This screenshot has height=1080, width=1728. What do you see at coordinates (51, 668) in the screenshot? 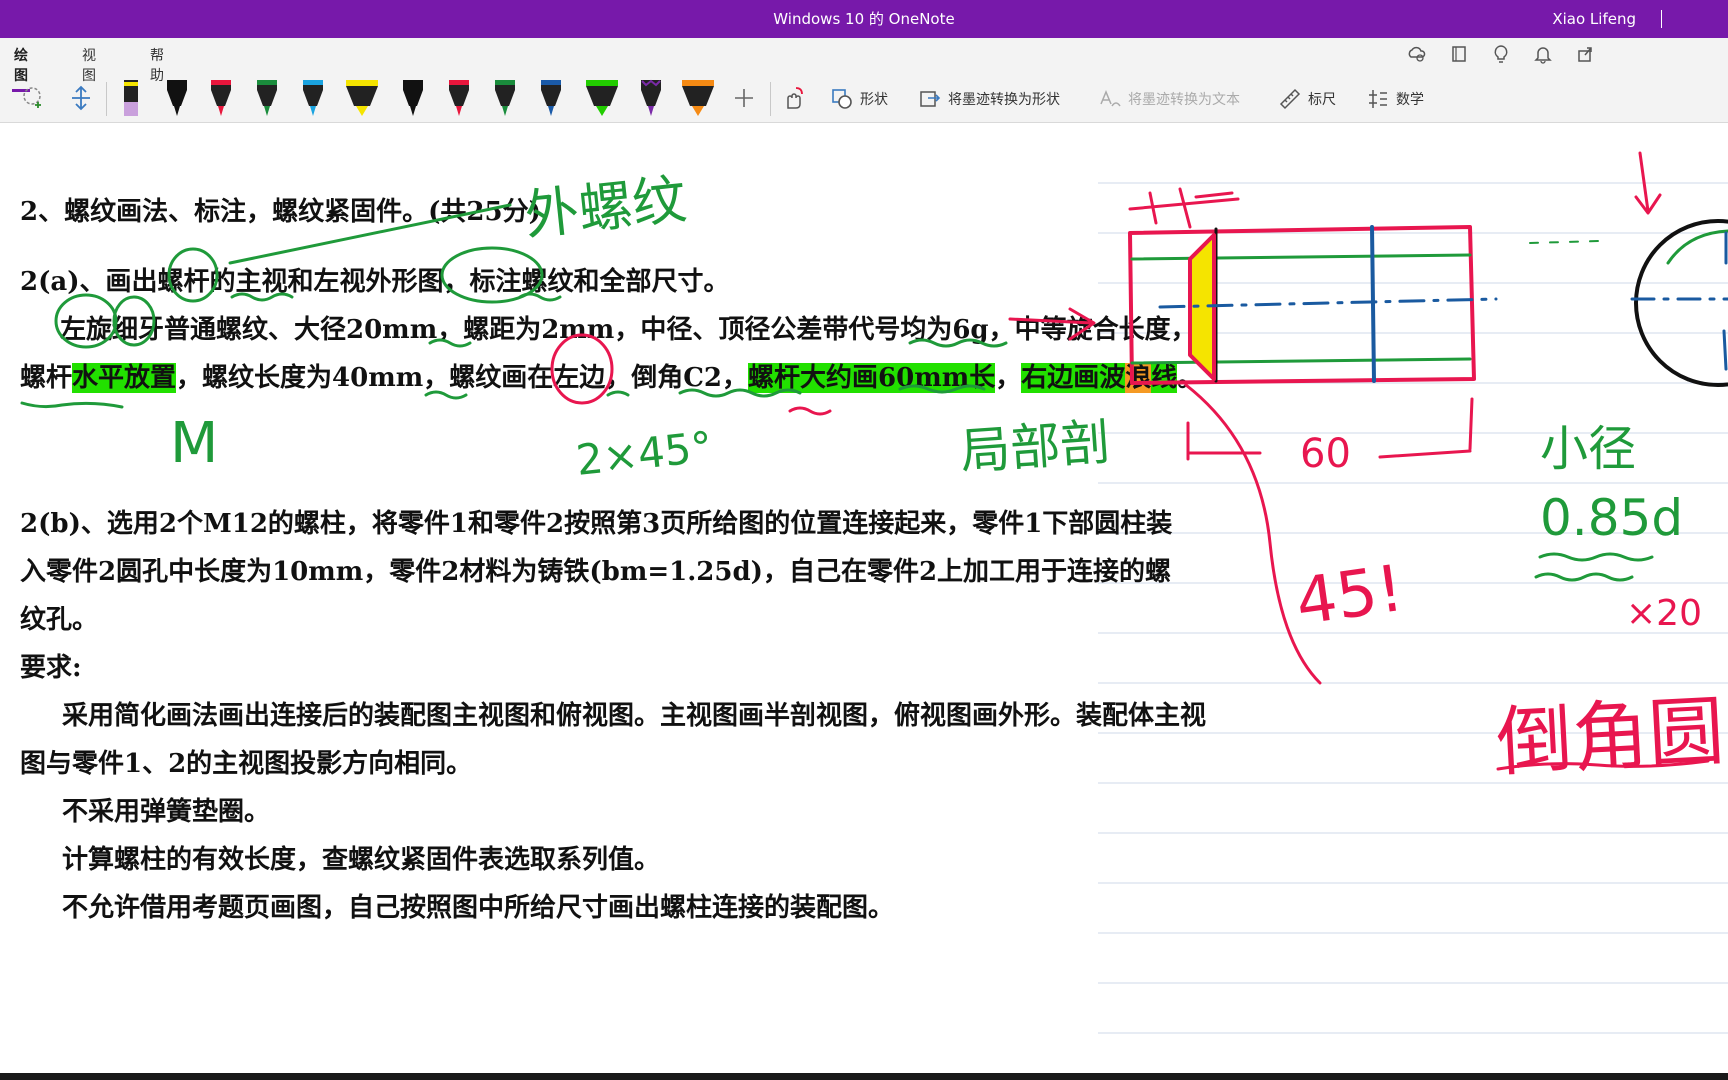
I see `requirements-heading: 要求:` at bounding box center [51, 668].